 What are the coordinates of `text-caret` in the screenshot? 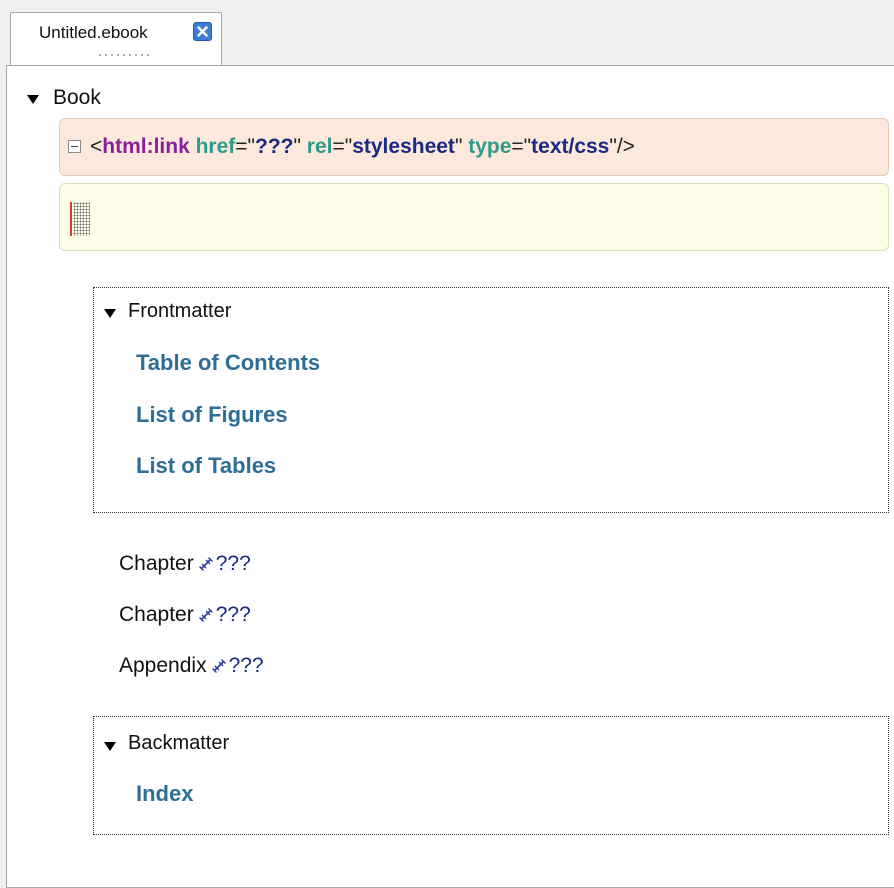 It's located at (71, 219).